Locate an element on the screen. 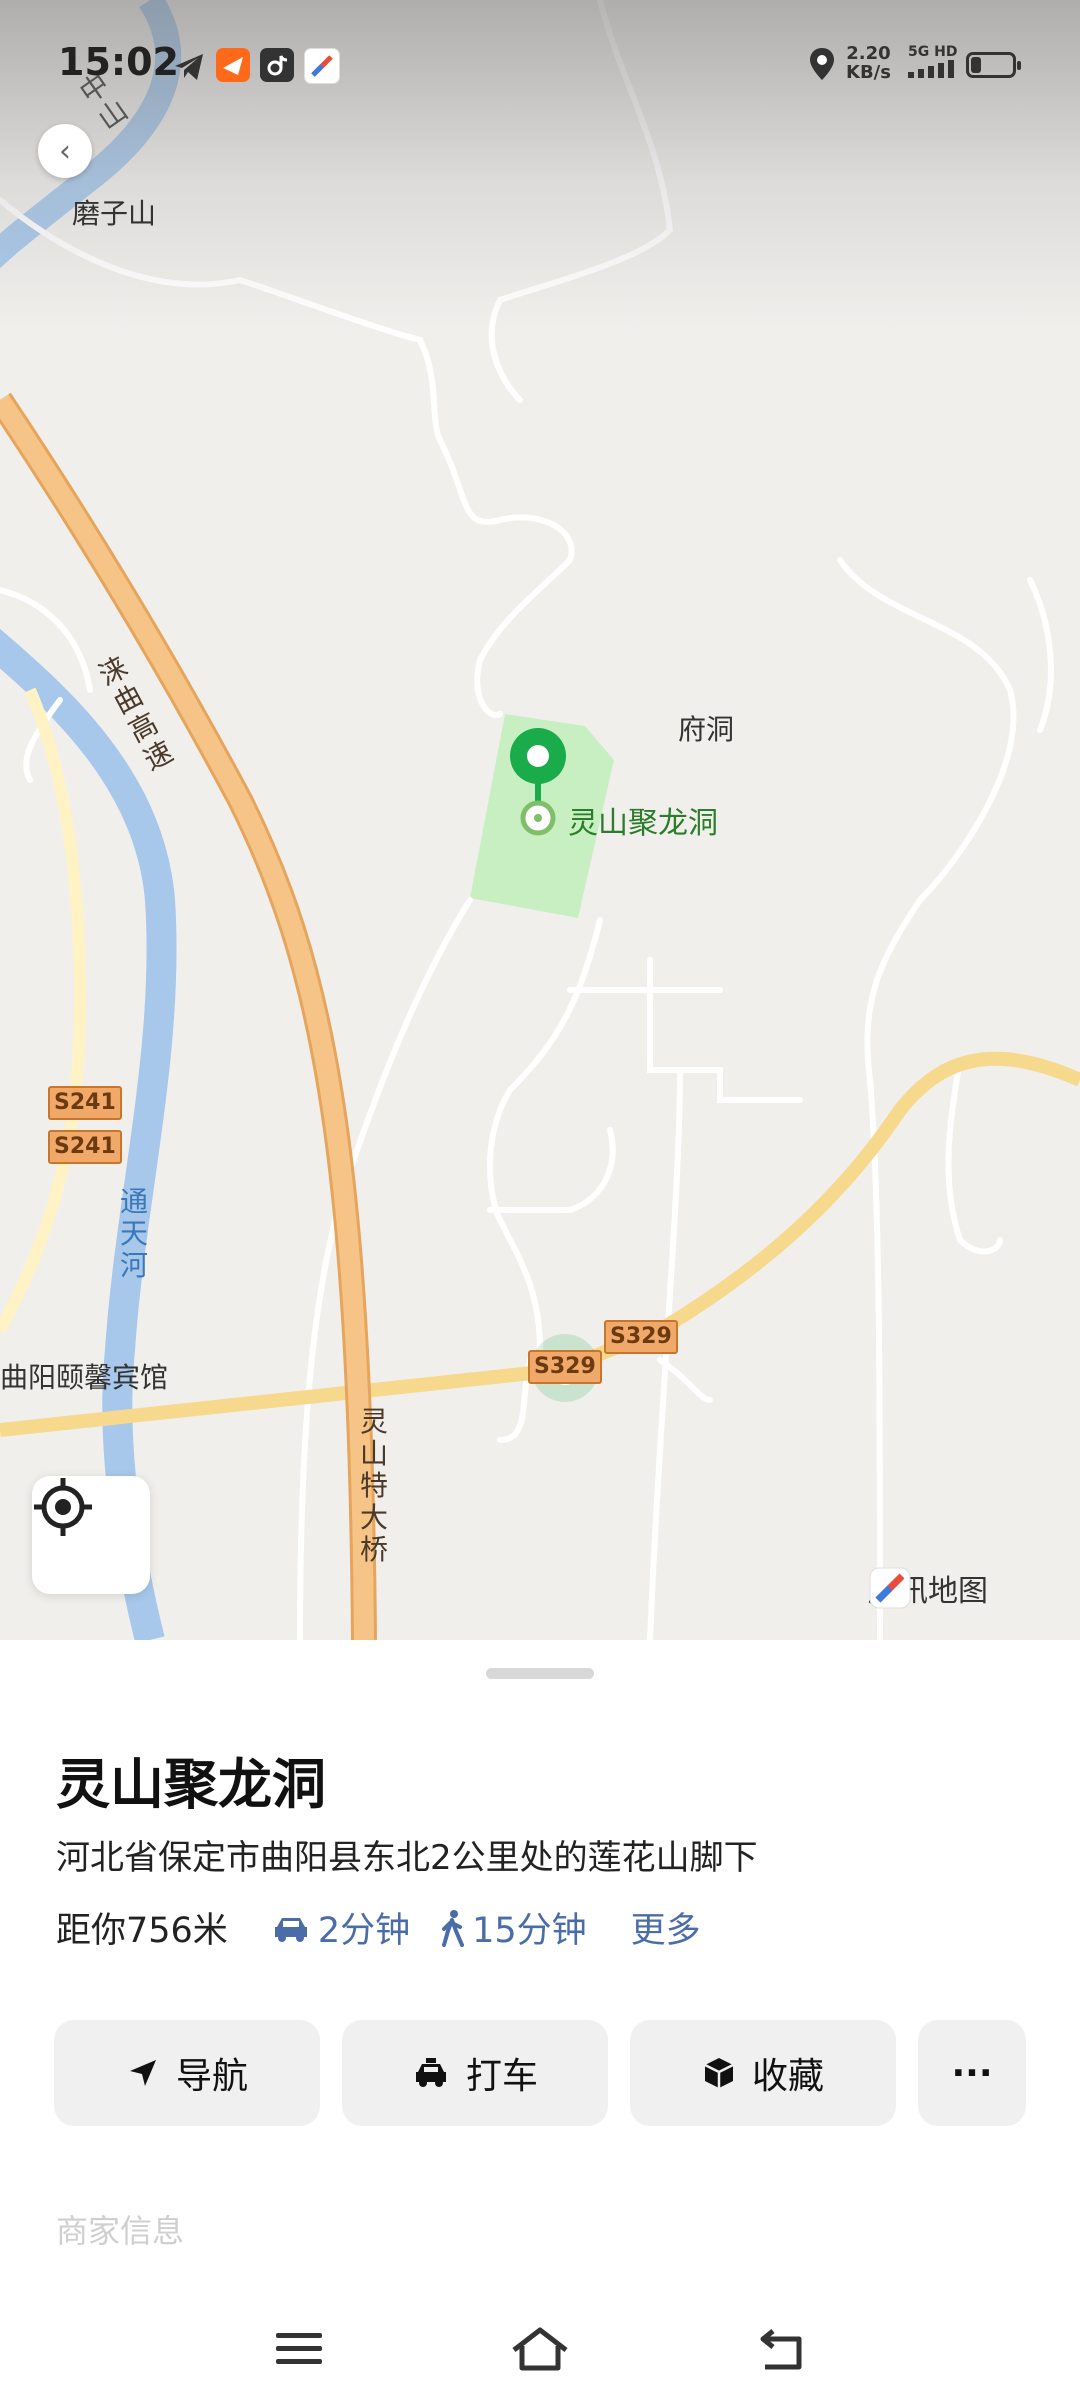  place-meta-row: 距你756米 2分钟 15分钟 更多 is located at coordinates (378, 1927).